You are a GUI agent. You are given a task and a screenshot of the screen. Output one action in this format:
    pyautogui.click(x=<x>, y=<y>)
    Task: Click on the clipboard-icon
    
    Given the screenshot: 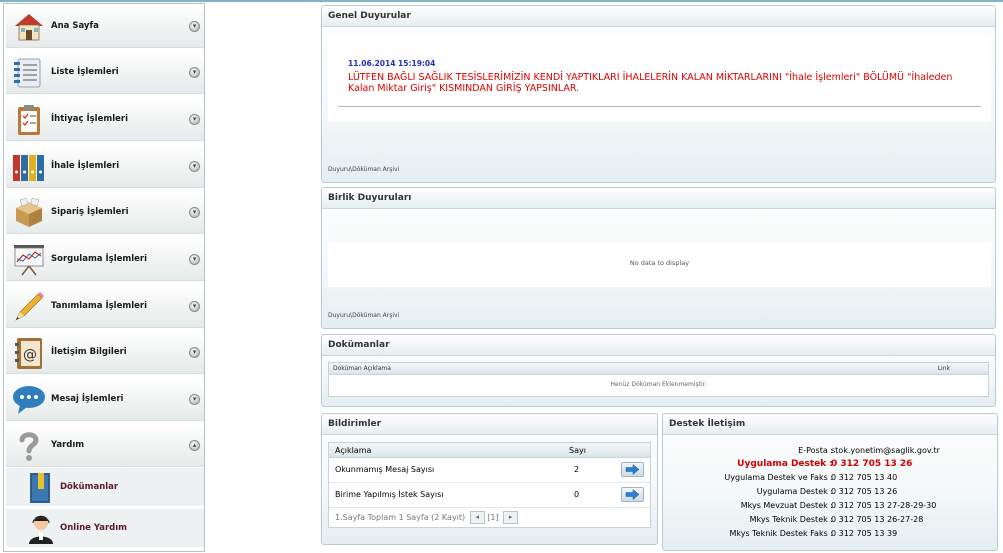 What is the action you would take?
    pyautogui.click(x=29, y=120)
    